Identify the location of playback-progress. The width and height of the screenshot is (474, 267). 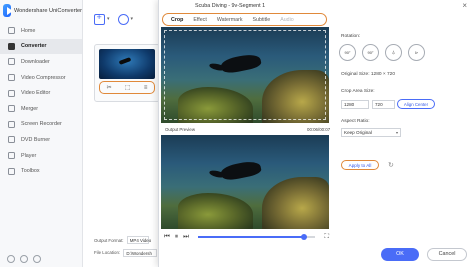
(250, 237).